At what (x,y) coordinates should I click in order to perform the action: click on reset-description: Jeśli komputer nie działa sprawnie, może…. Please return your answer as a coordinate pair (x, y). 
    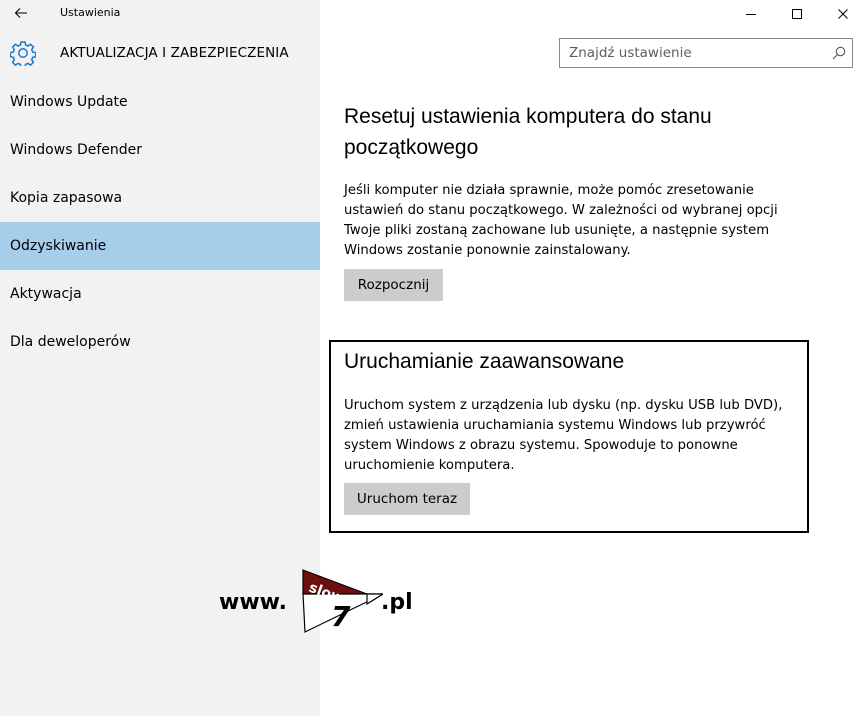
    Looking at the image, I should click on (561, 221).